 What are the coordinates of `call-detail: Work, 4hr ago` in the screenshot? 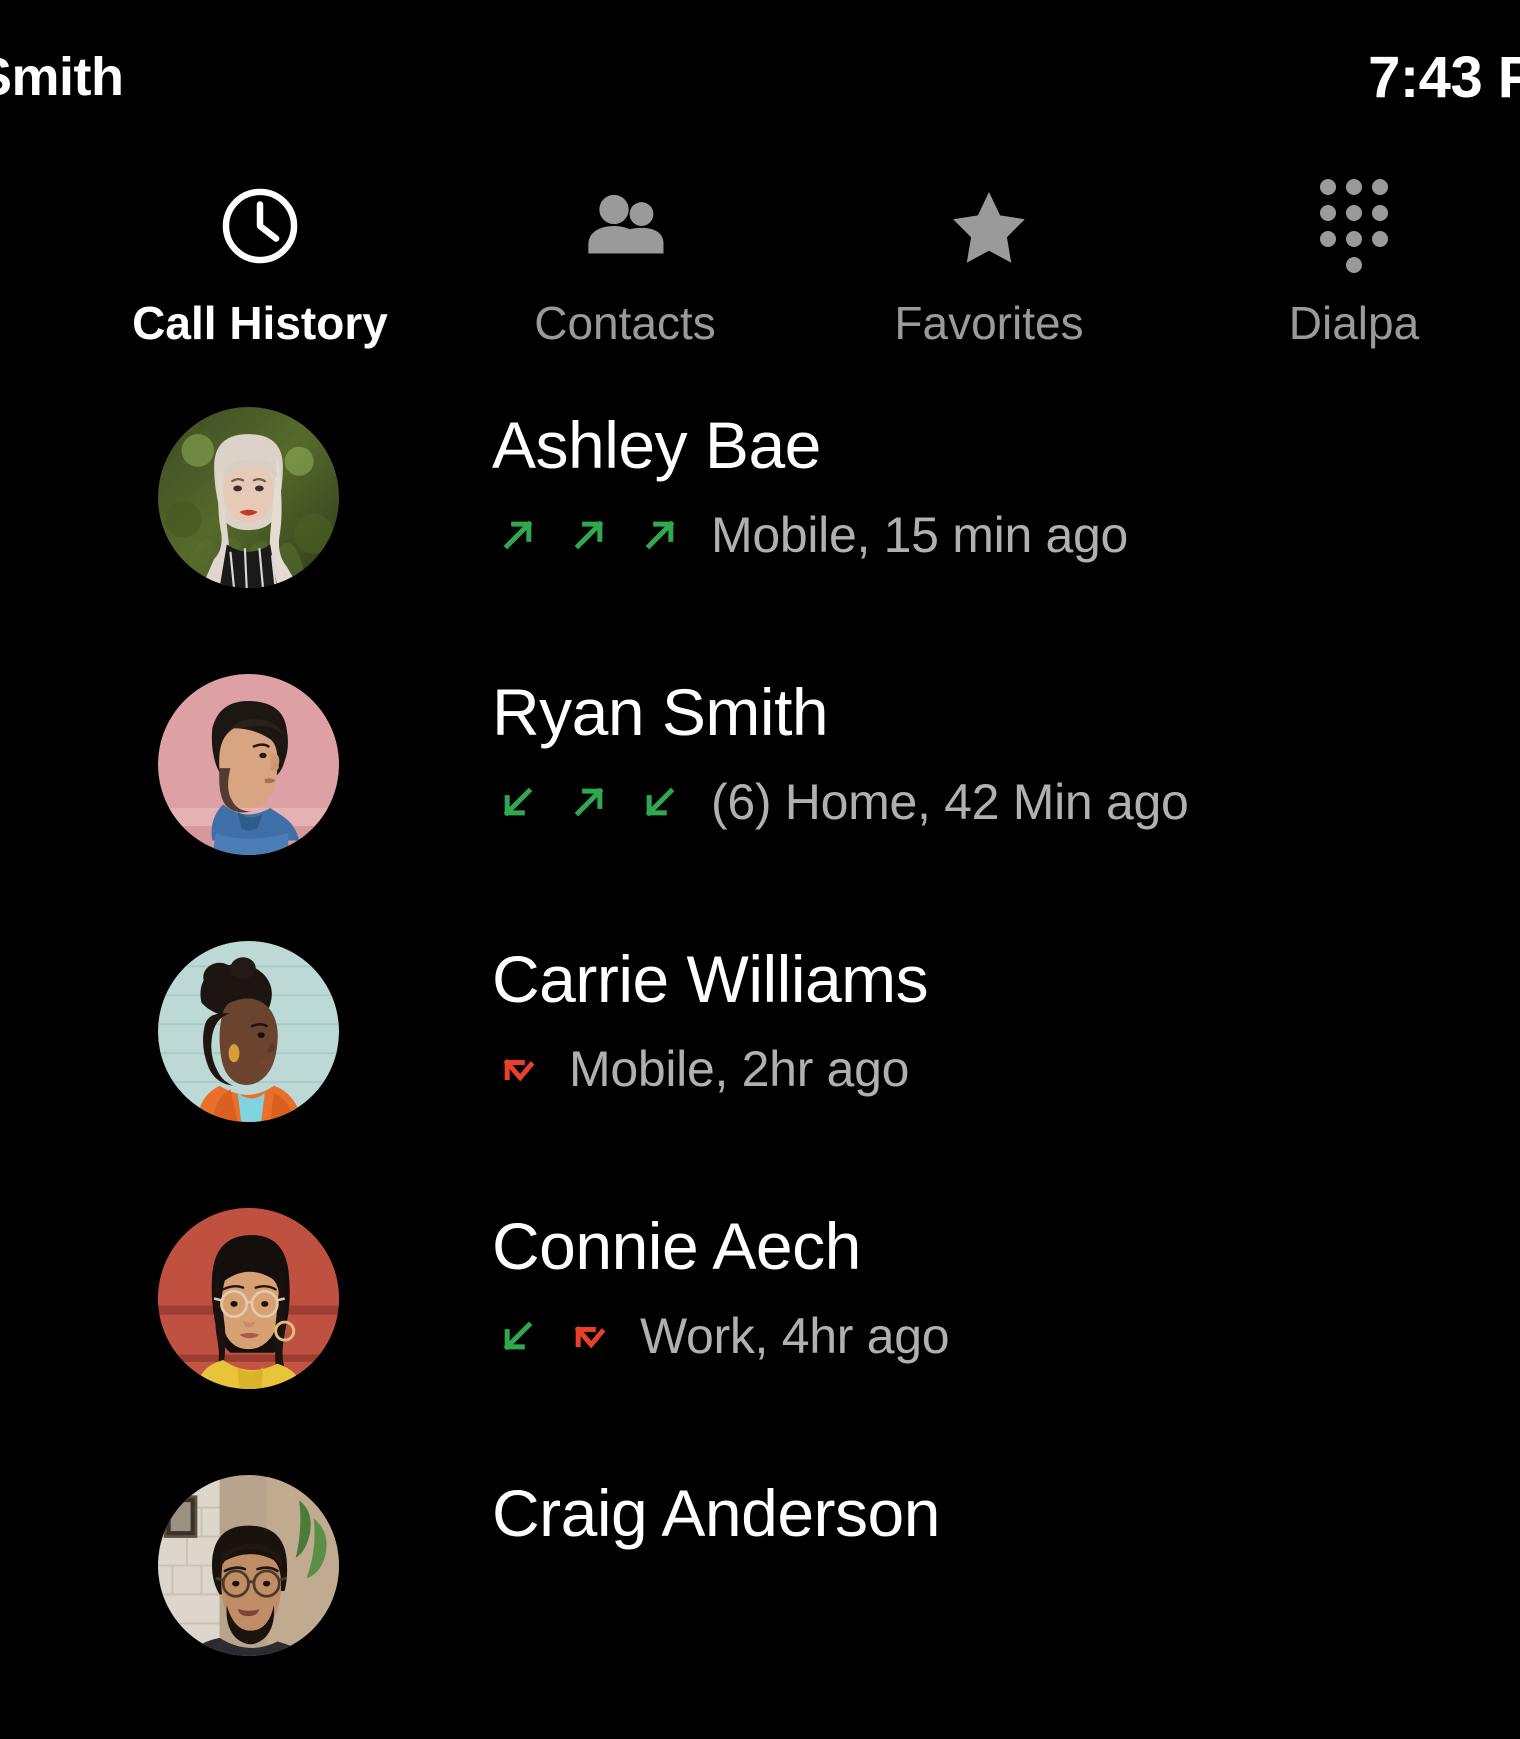 It's located at (795, 1336).